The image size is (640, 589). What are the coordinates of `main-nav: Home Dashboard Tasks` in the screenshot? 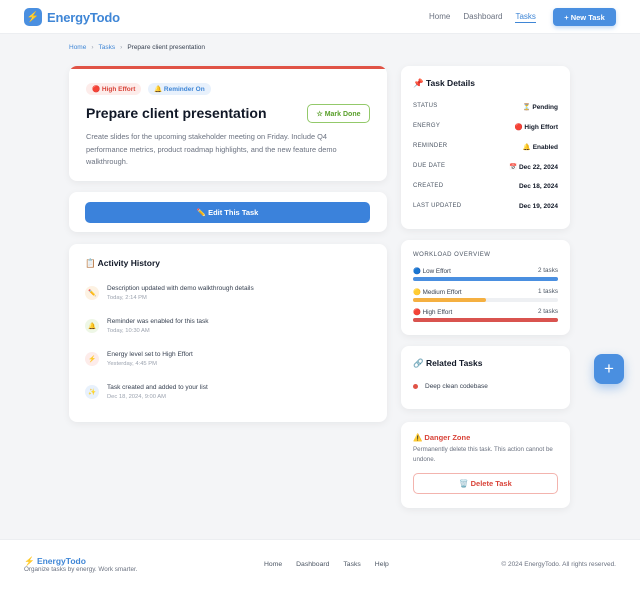 It's located at (489, 17).